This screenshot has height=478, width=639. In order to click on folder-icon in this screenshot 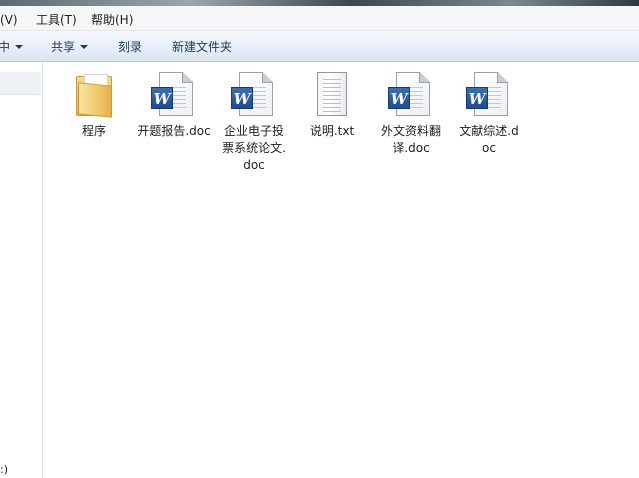, I will do `click(94, 94)`.